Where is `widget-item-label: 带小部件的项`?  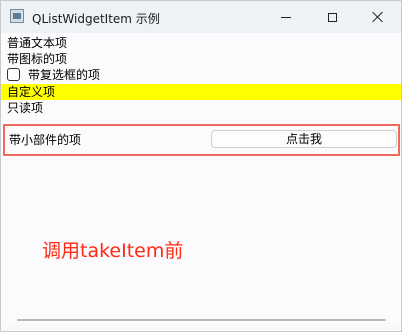 widget-item-label: 带小部件的项 is located at coordinates (45, 140).